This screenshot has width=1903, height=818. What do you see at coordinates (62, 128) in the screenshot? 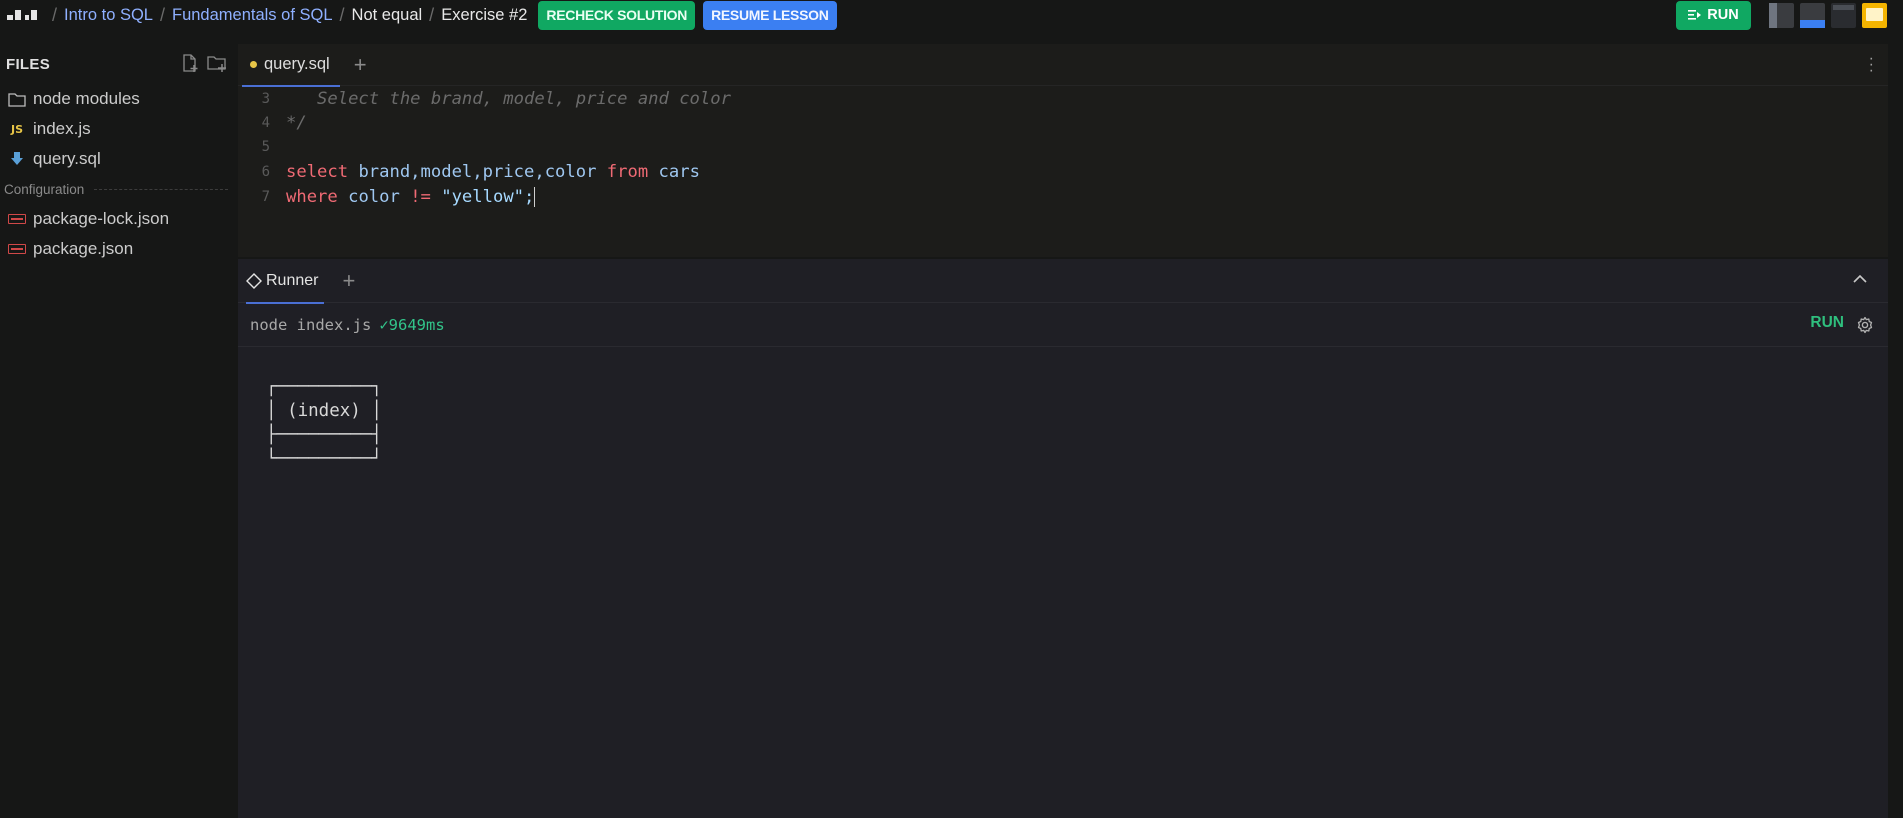
I see `file-item-label: index.js` at bounding box center [62, 128].